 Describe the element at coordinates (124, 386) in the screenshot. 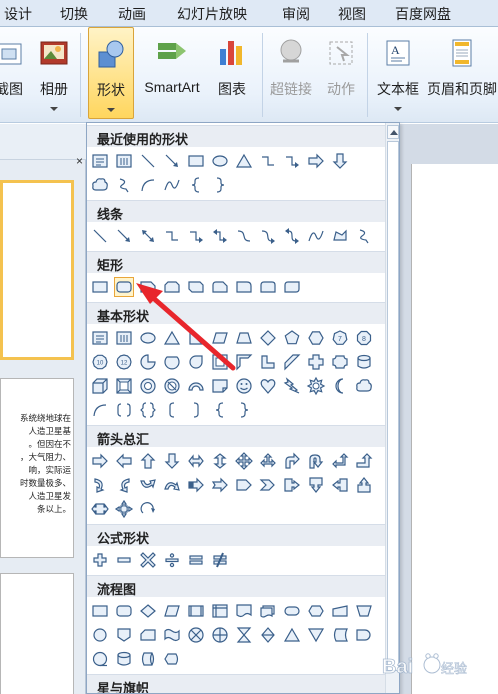

I see `bevel-shape-icon` at that location.